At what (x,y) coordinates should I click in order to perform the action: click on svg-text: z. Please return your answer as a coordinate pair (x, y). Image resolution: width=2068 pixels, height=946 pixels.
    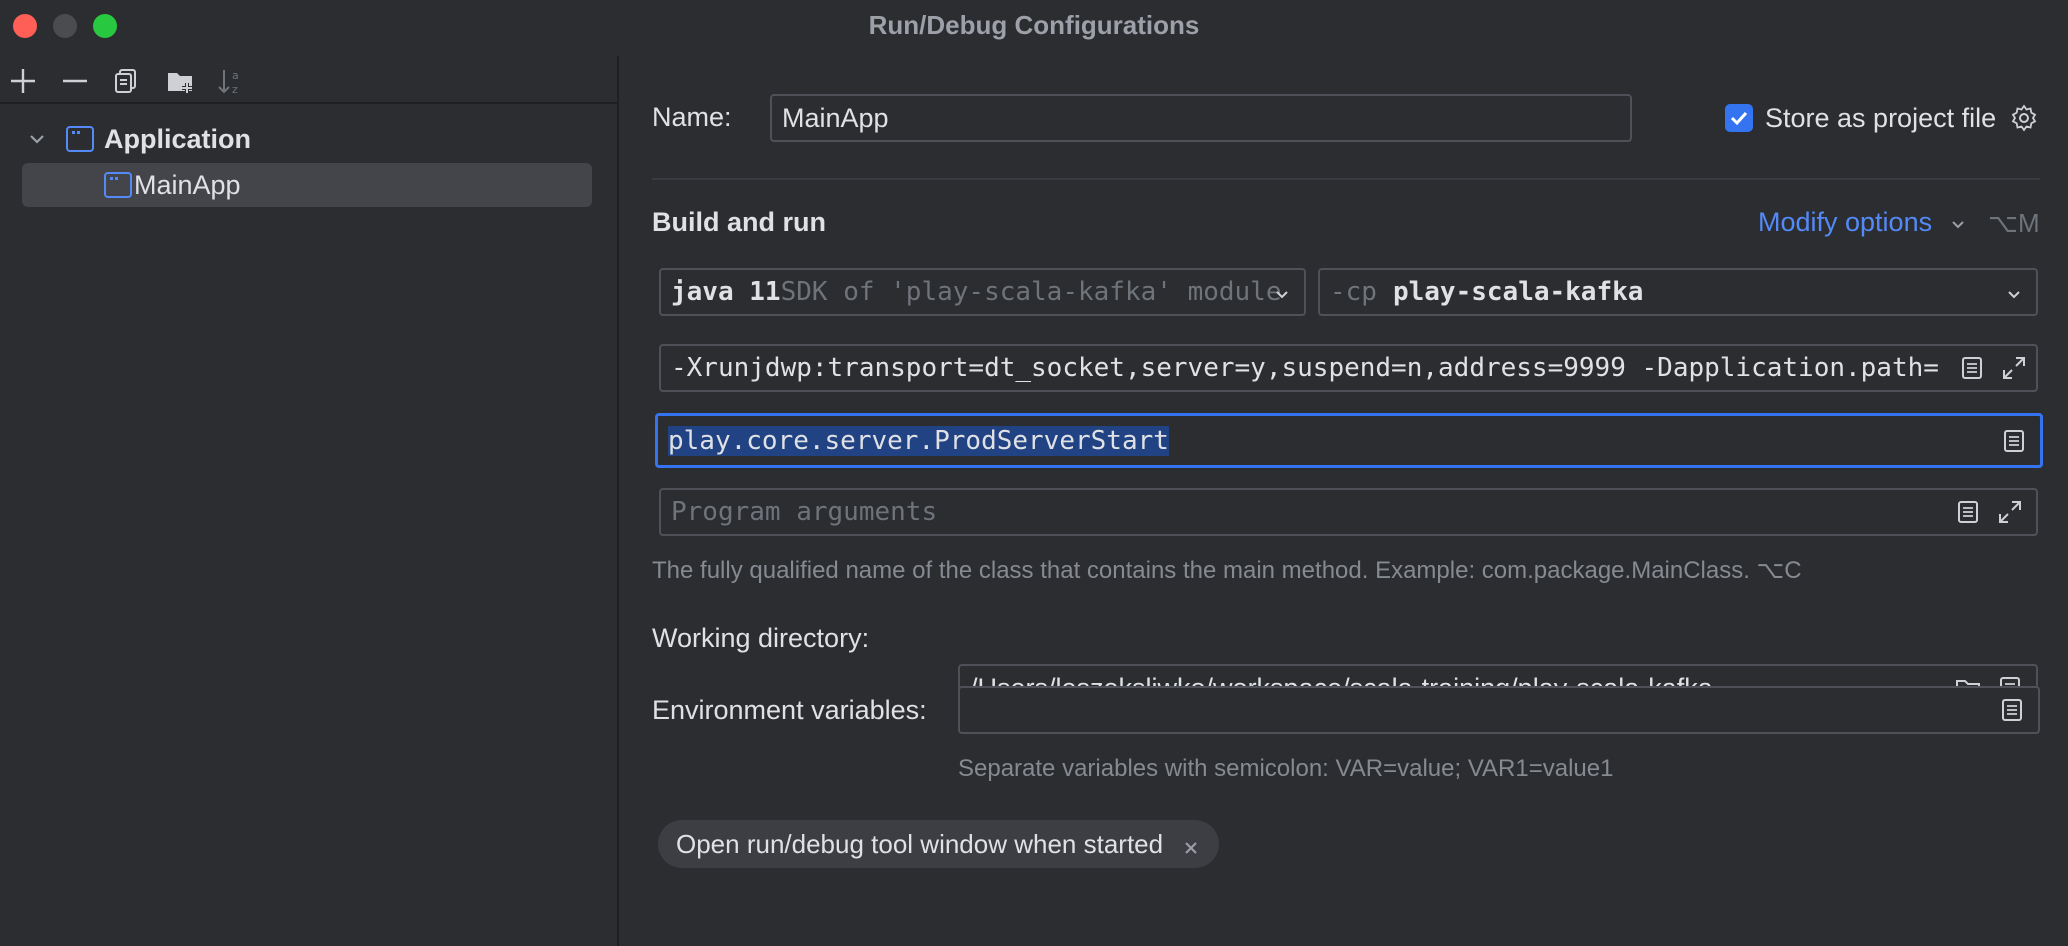
    Looking at the image, I should click on (235, 89).